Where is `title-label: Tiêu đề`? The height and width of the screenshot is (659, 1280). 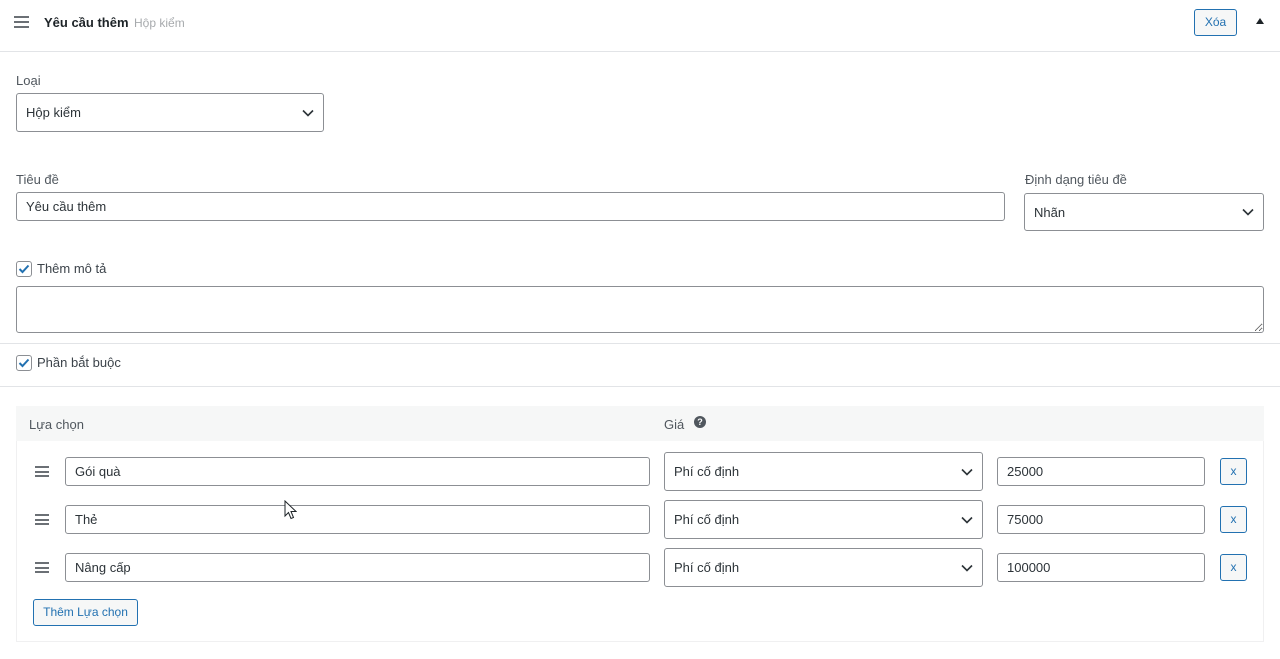 title-label: Tiêu đề is located at coordinates (37, 179).